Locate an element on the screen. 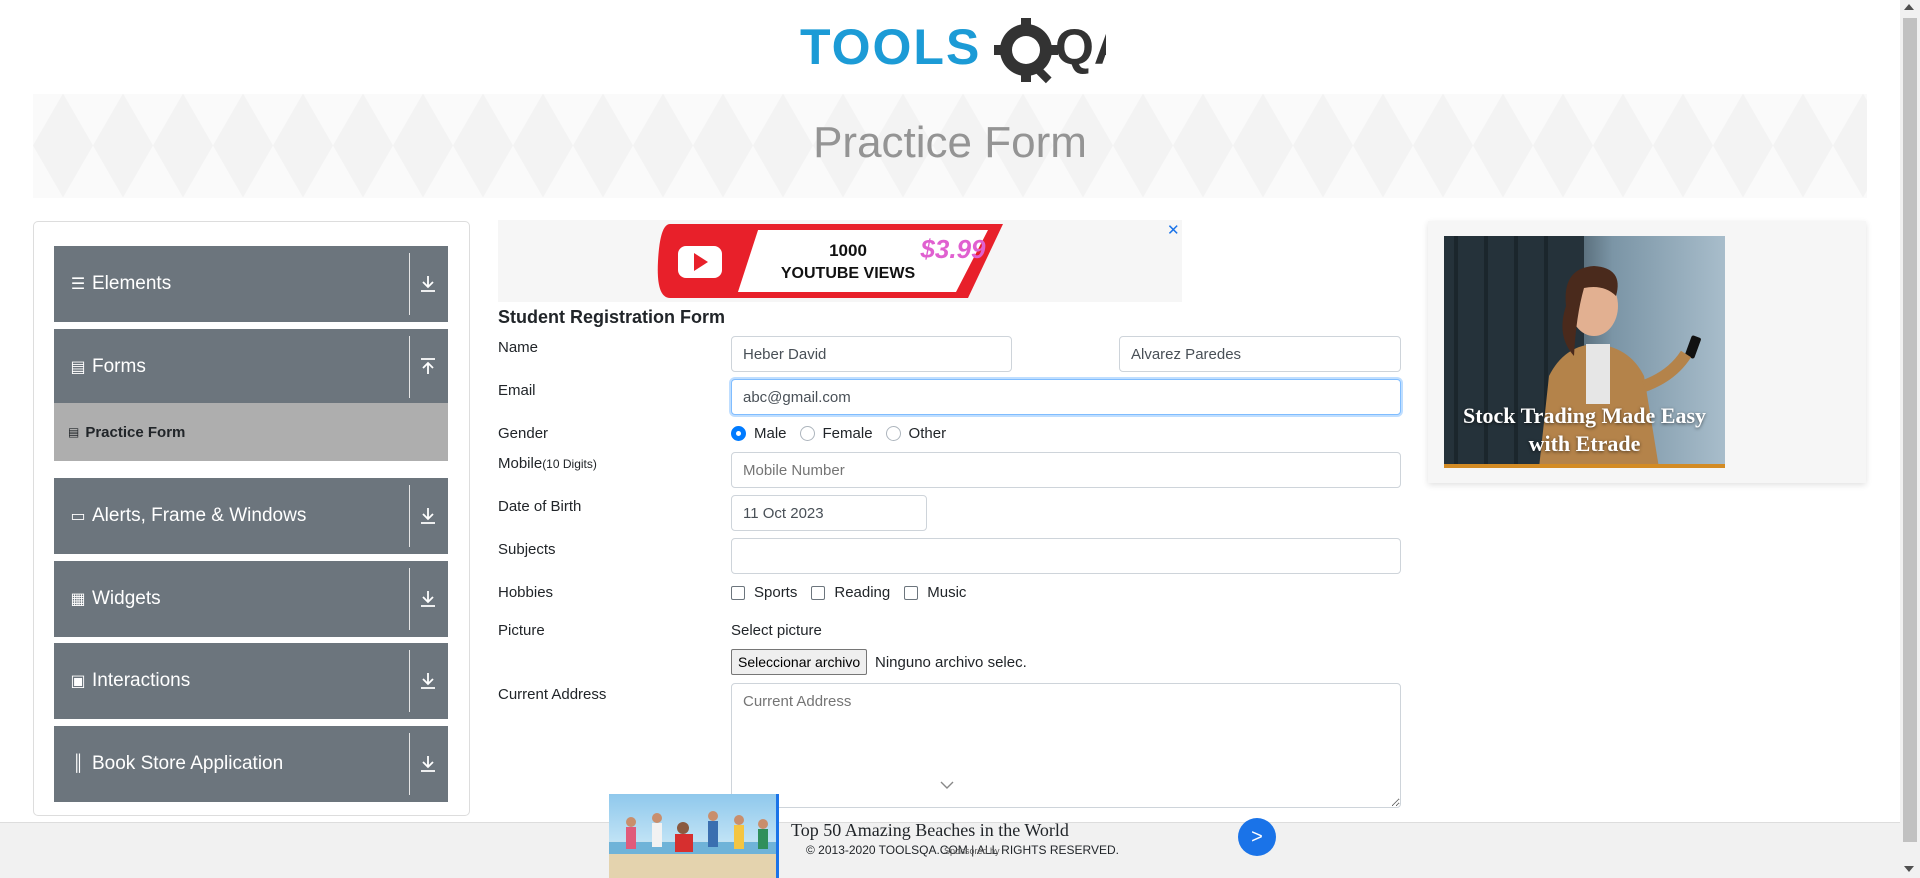 The image size is (1920, 878). radio-label: Female is located at coordinates (848, 433).